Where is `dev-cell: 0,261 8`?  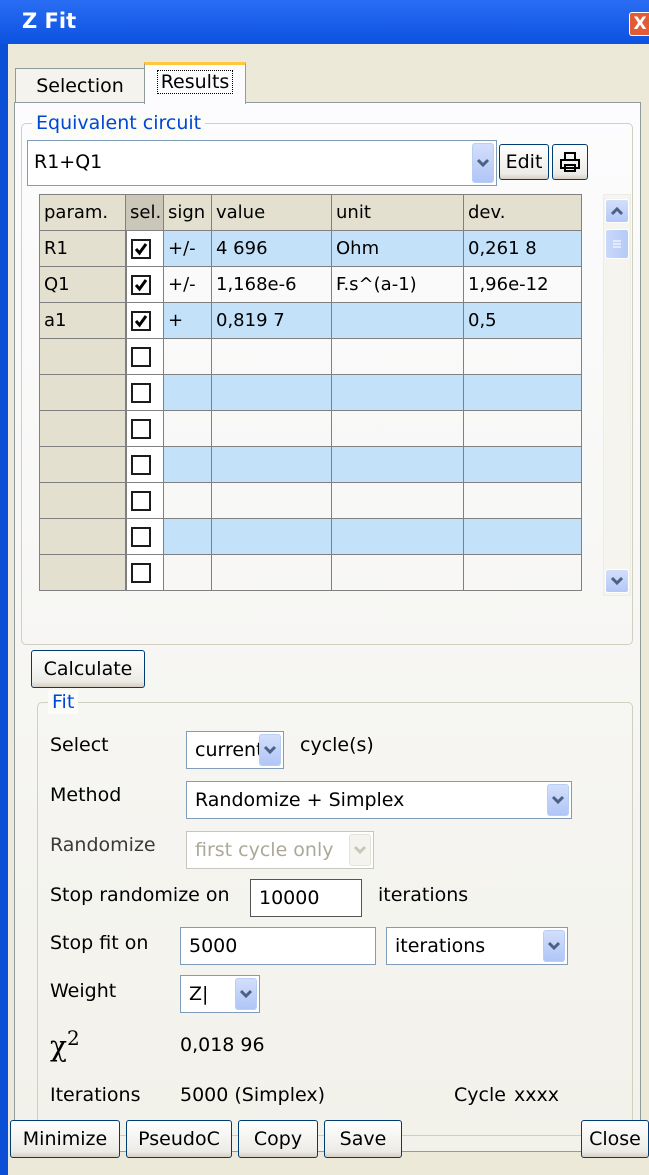
dev-cell: 0,261 8 is located at coordinates (522, 248).